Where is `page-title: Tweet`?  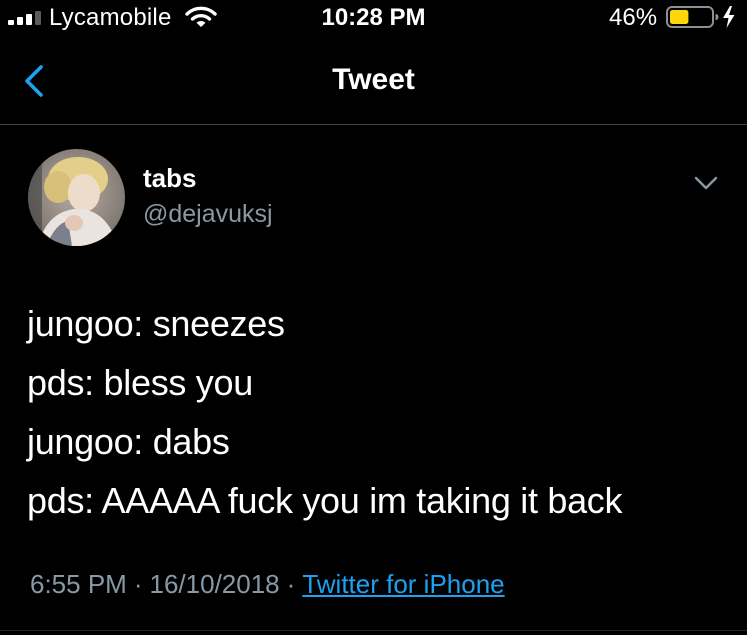 page-title: Tweet is located at coordinates (373, 79).